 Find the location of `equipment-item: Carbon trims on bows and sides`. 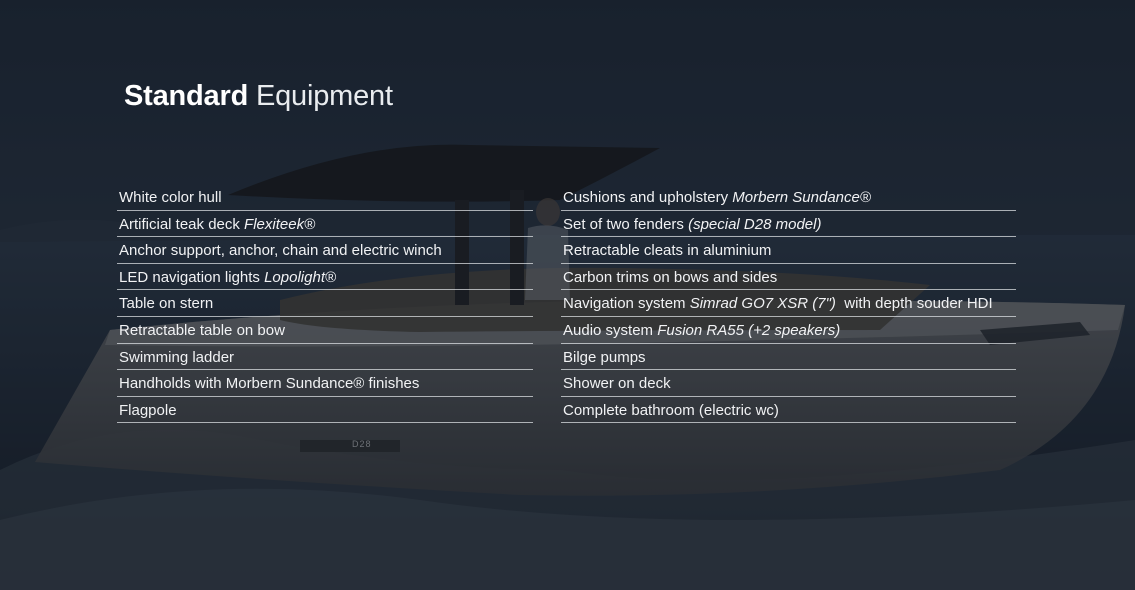

equipment-item: Carbon trims on bows and sides is located at coordinates (788, 277).